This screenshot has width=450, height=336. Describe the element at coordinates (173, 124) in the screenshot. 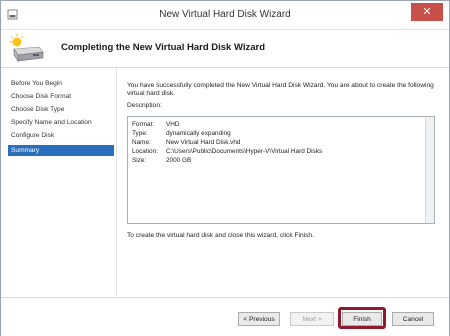

I see `detail-value: VHD` at that location.